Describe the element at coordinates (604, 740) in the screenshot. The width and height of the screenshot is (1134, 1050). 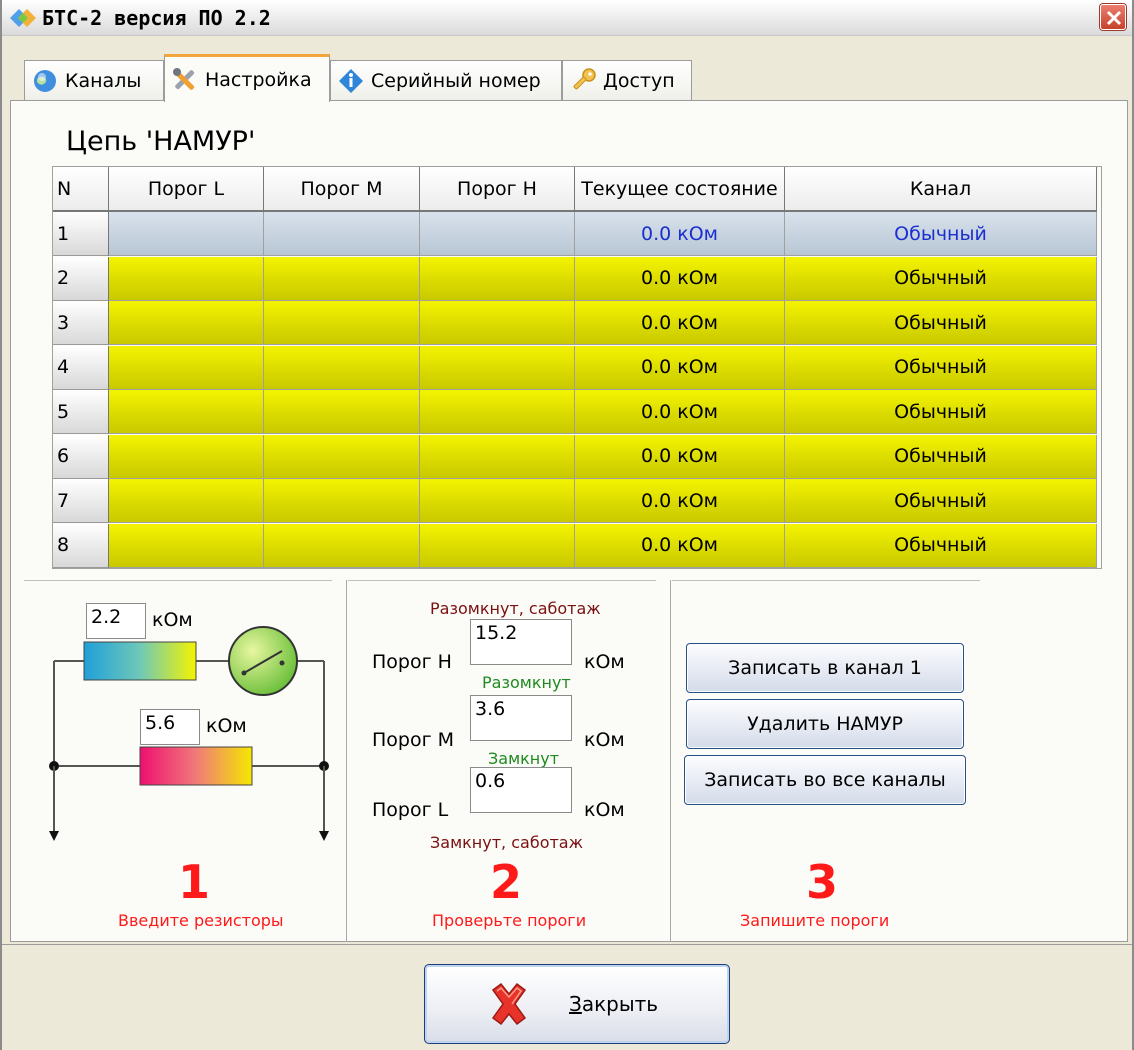
I see `threshold-m-unit: кОм` at that location.